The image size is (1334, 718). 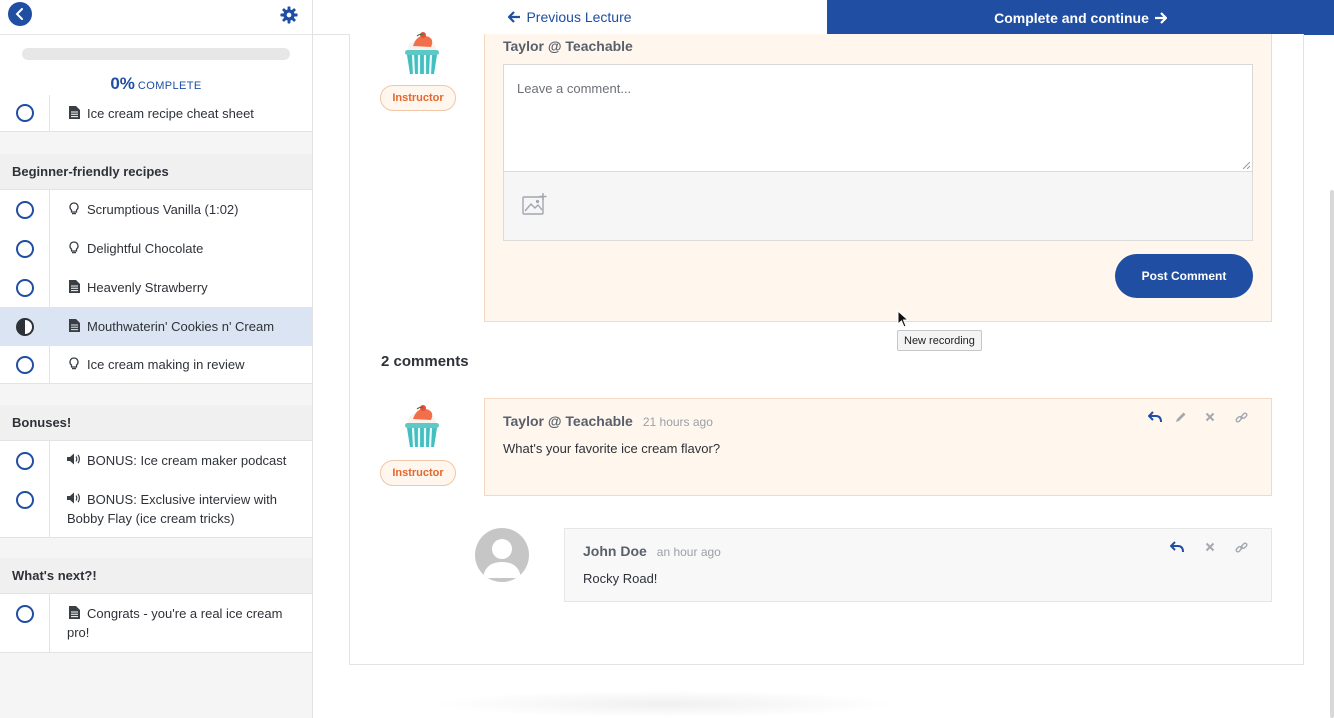 What do you see at coordinates (903, 319) in the screenshot?
I see `mouse-cursor-icon` at bounding box center [903, 319].